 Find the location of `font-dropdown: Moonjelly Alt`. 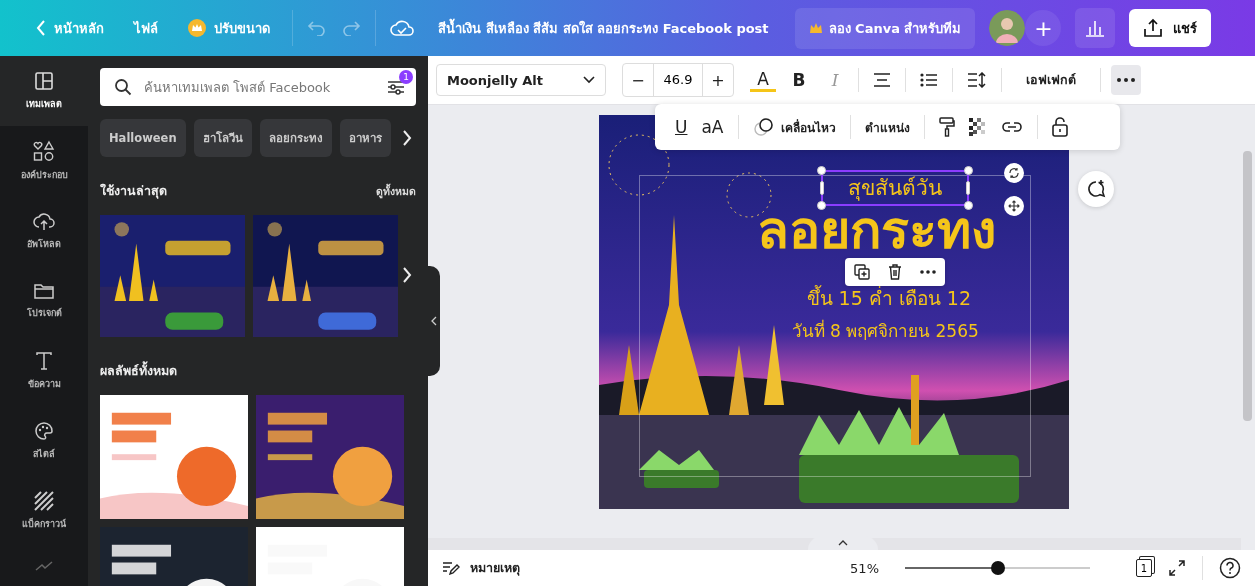

font-dropdown: Moonjelly Alt is located at coordinates (521, 80).